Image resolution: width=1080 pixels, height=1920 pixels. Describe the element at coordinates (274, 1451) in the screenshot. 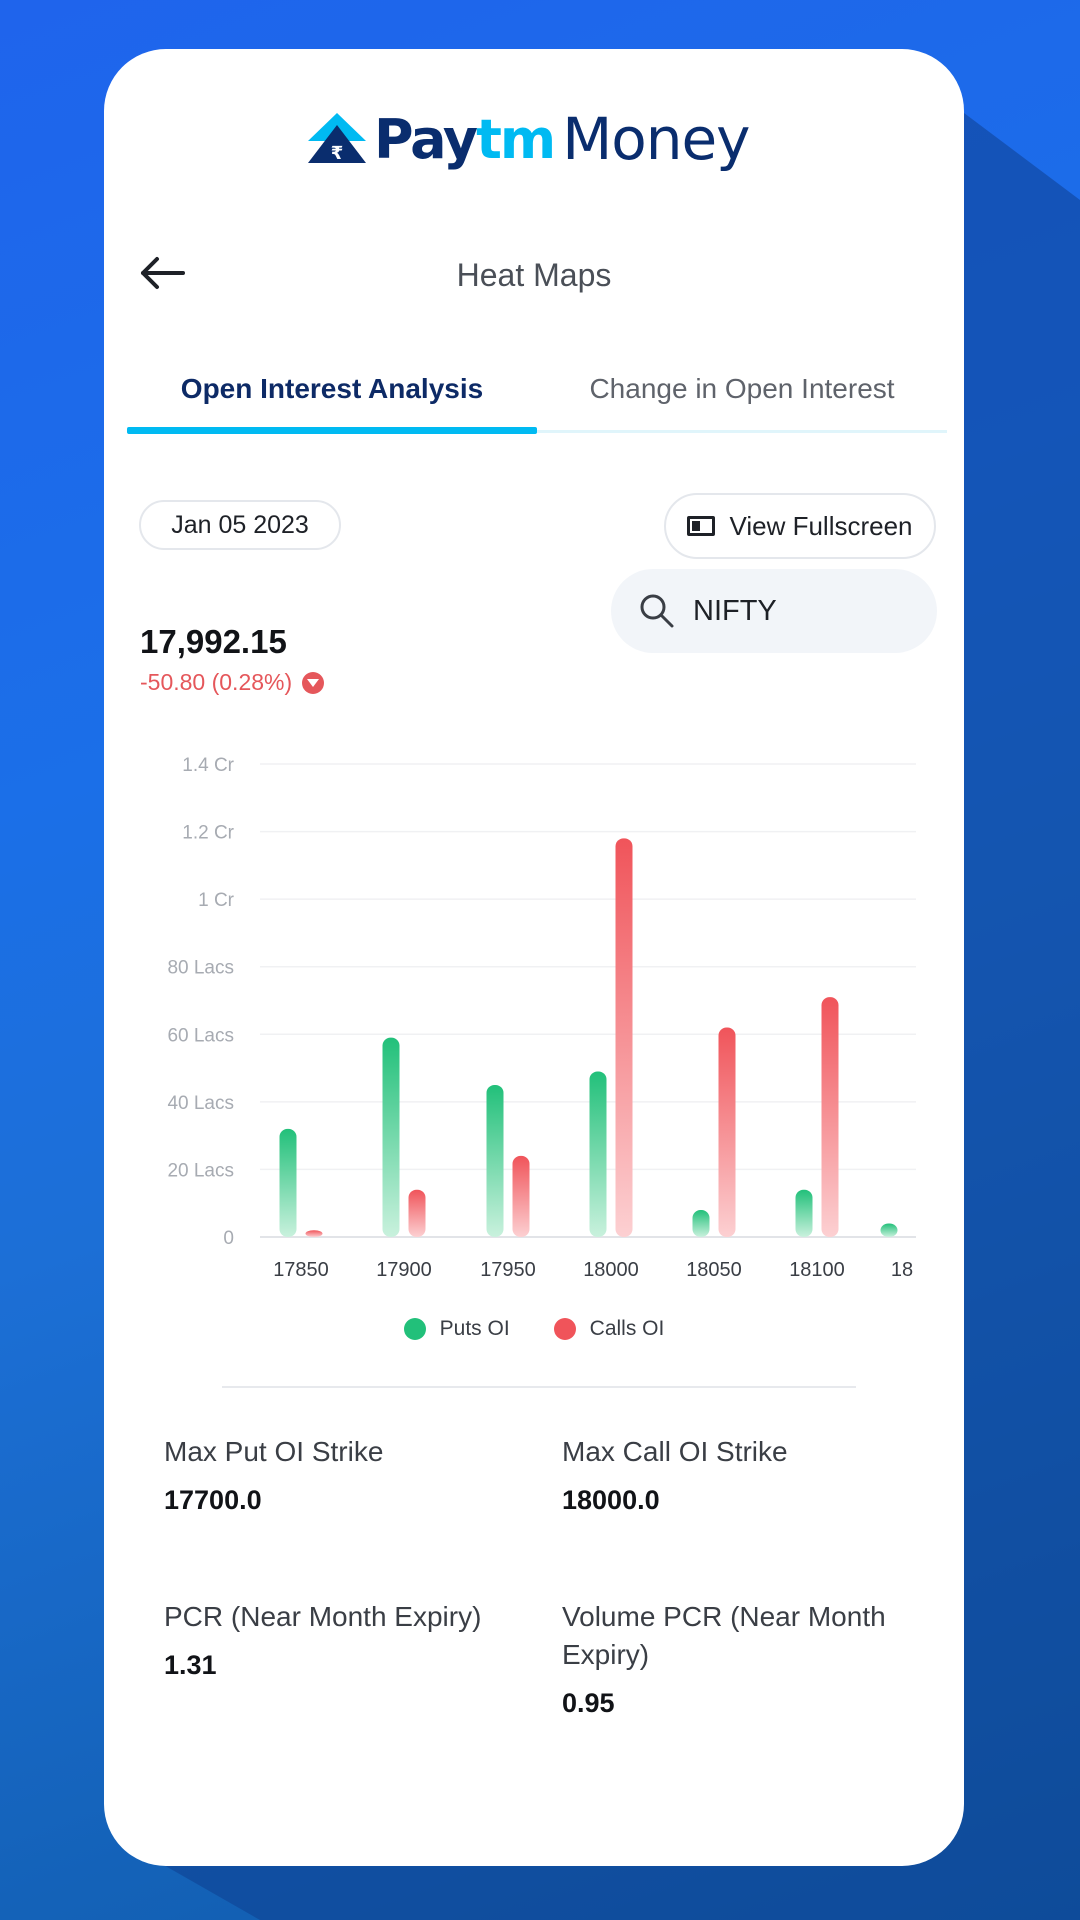

I see `stat-label: Max Put OI Strike` at that location.